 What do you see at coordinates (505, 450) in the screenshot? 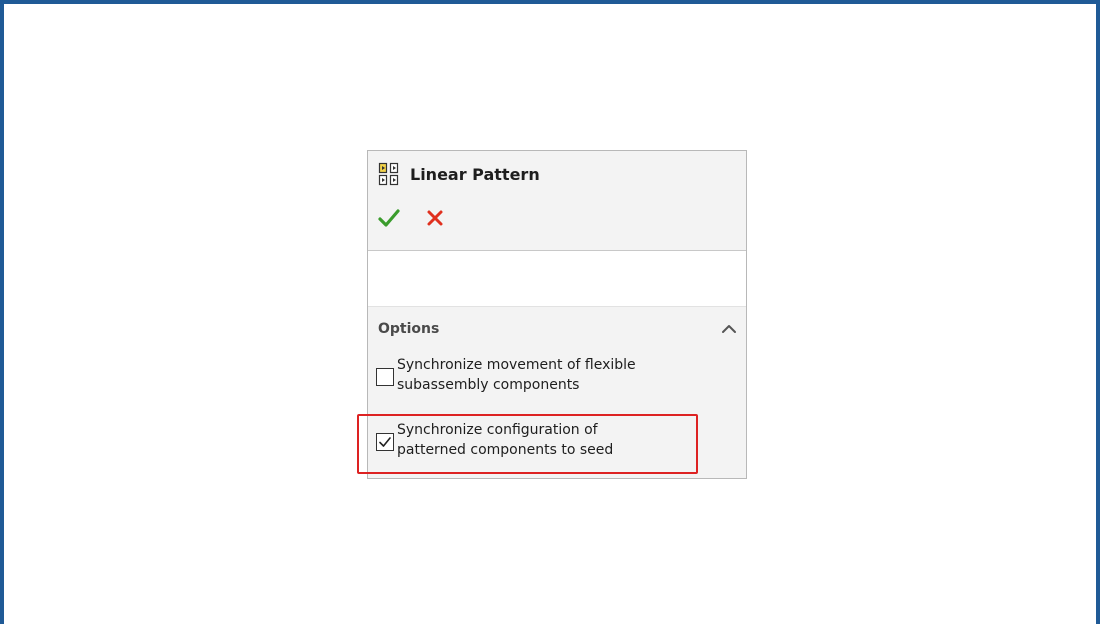
I see `option-label-line: patterned components to seed` at bounding box center [505, 450].